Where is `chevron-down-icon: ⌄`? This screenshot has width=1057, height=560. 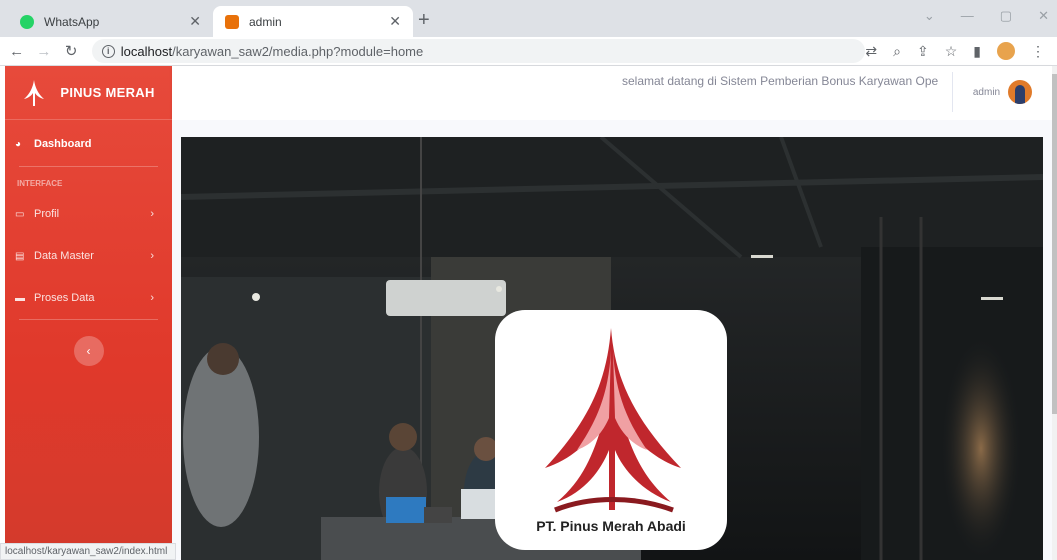
chevron-down-icon: ⌄ is located at coordinates (929, 16).